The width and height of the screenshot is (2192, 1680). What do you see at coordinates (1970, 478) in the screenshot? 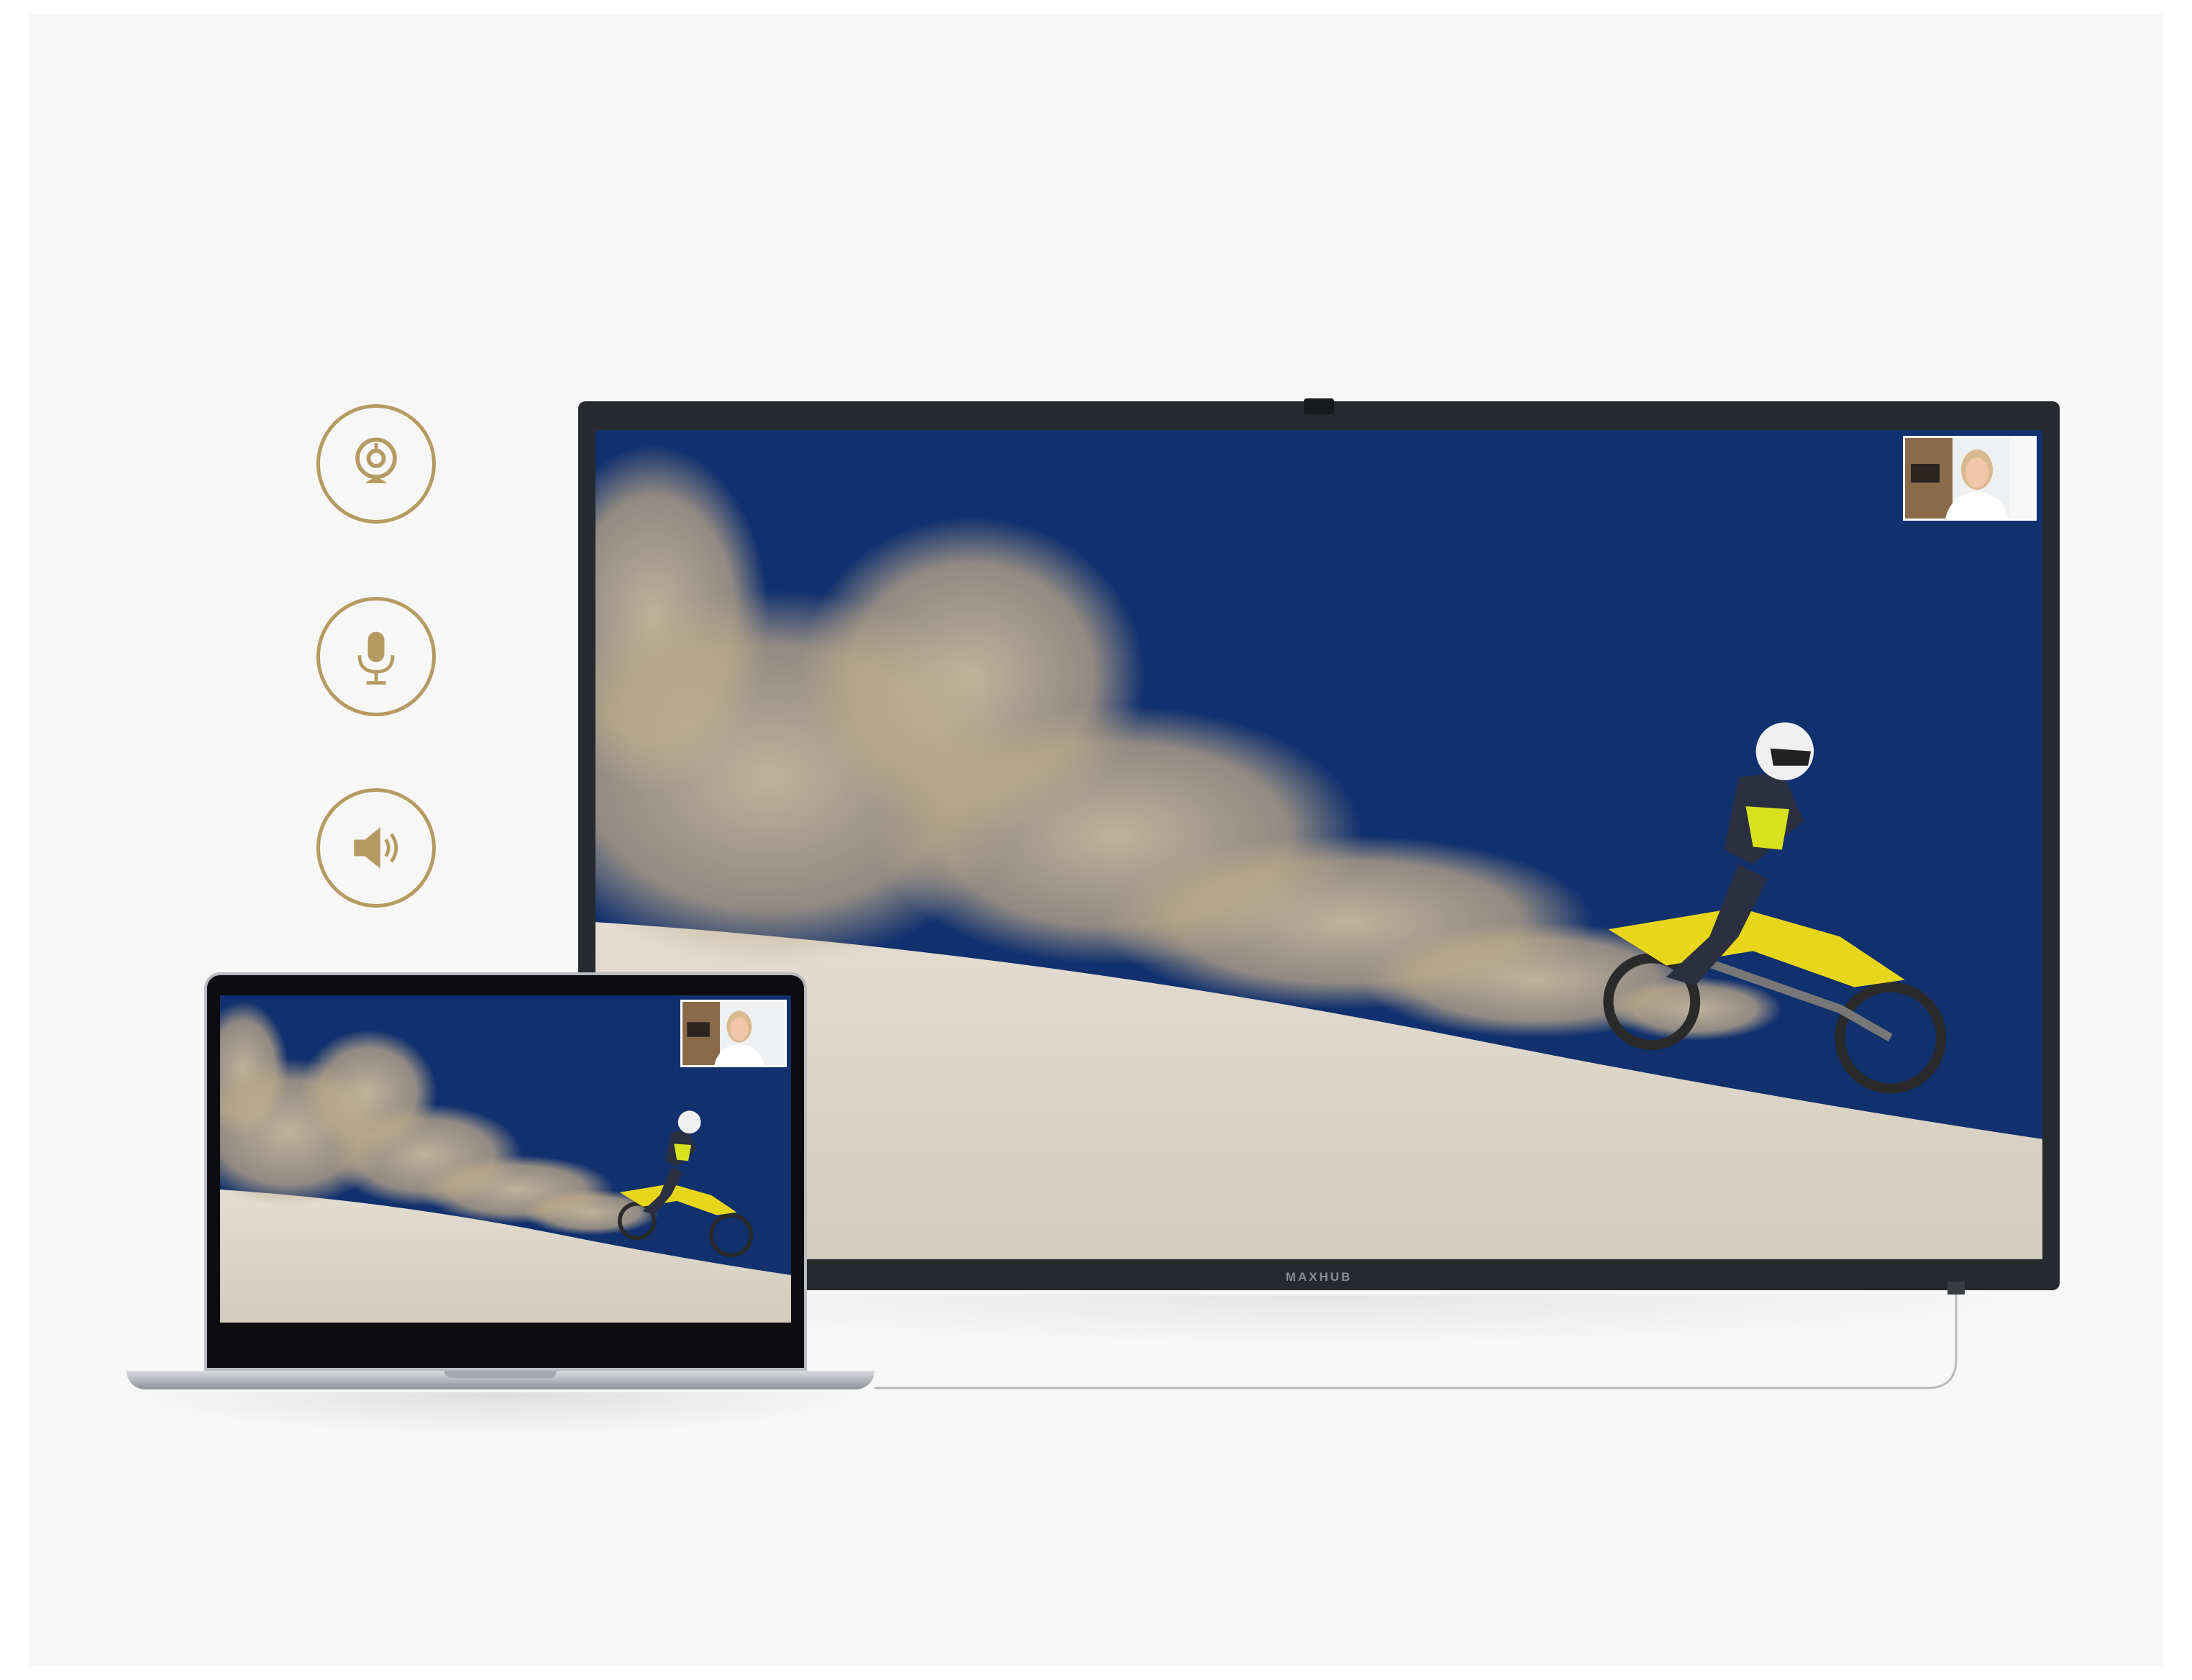
I see `video-call-participant` at bounding box center [1970, 478].